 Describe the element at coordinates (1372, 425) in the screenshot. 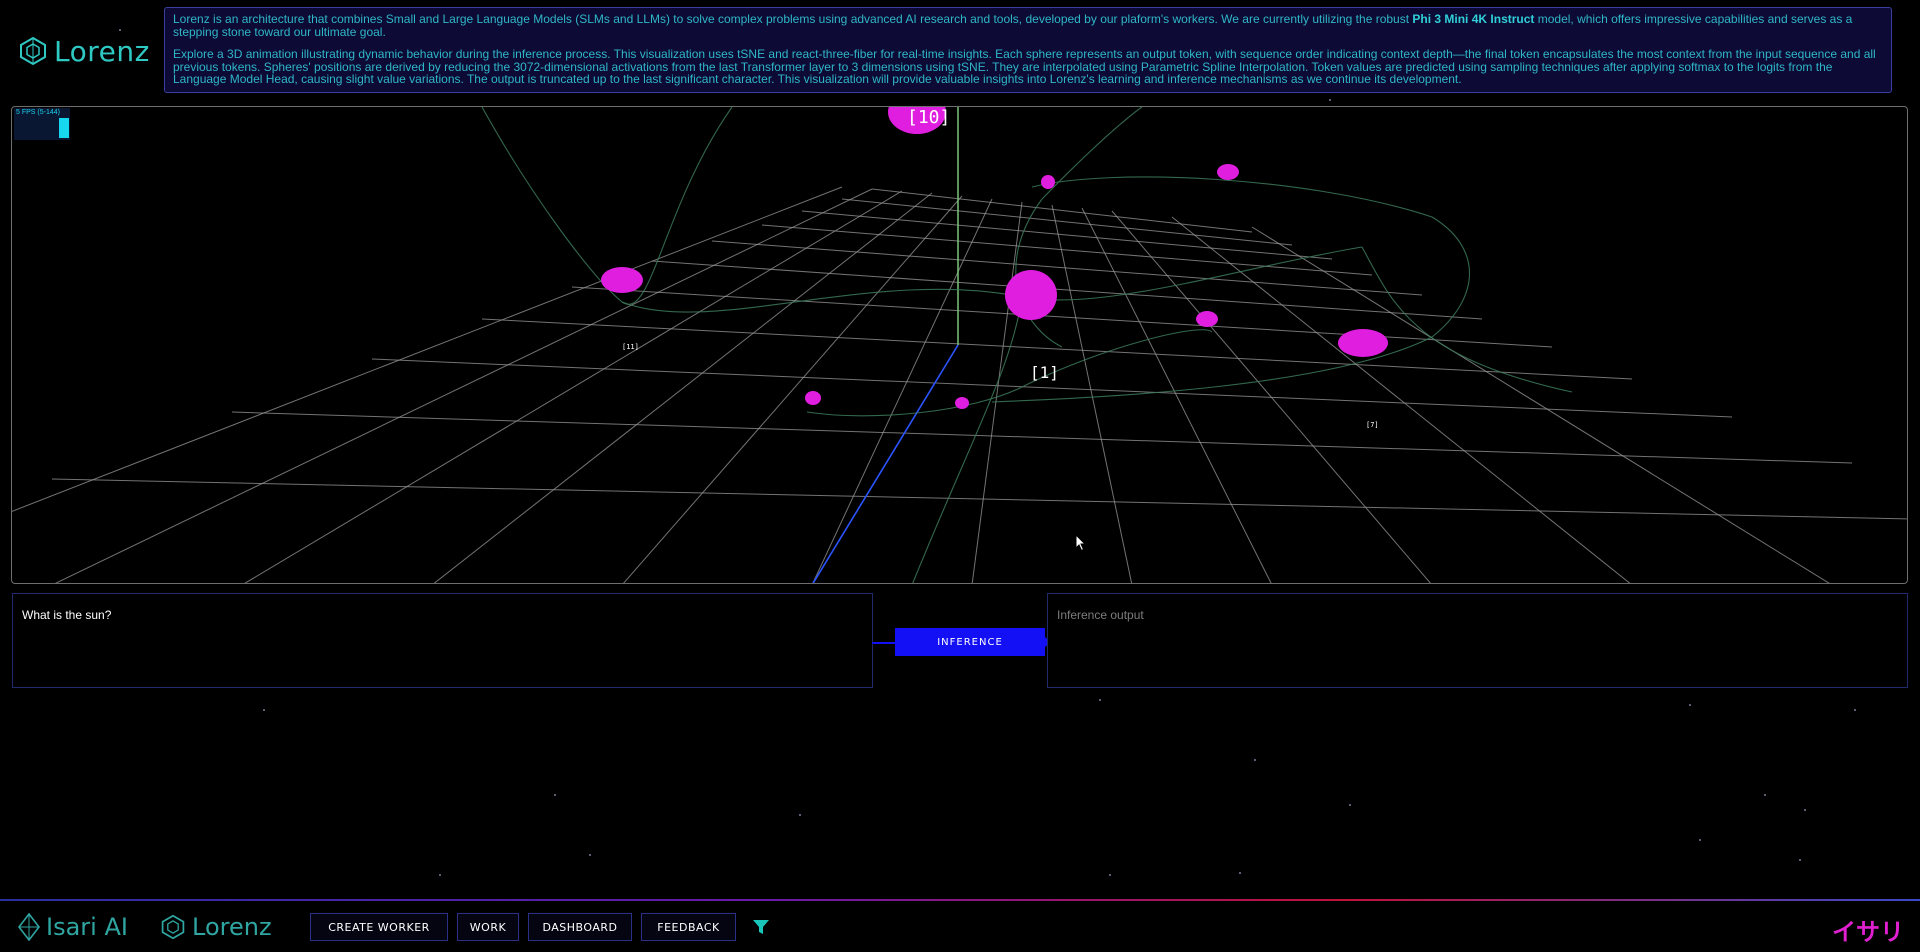

I see `token-label: [7]` at that location.